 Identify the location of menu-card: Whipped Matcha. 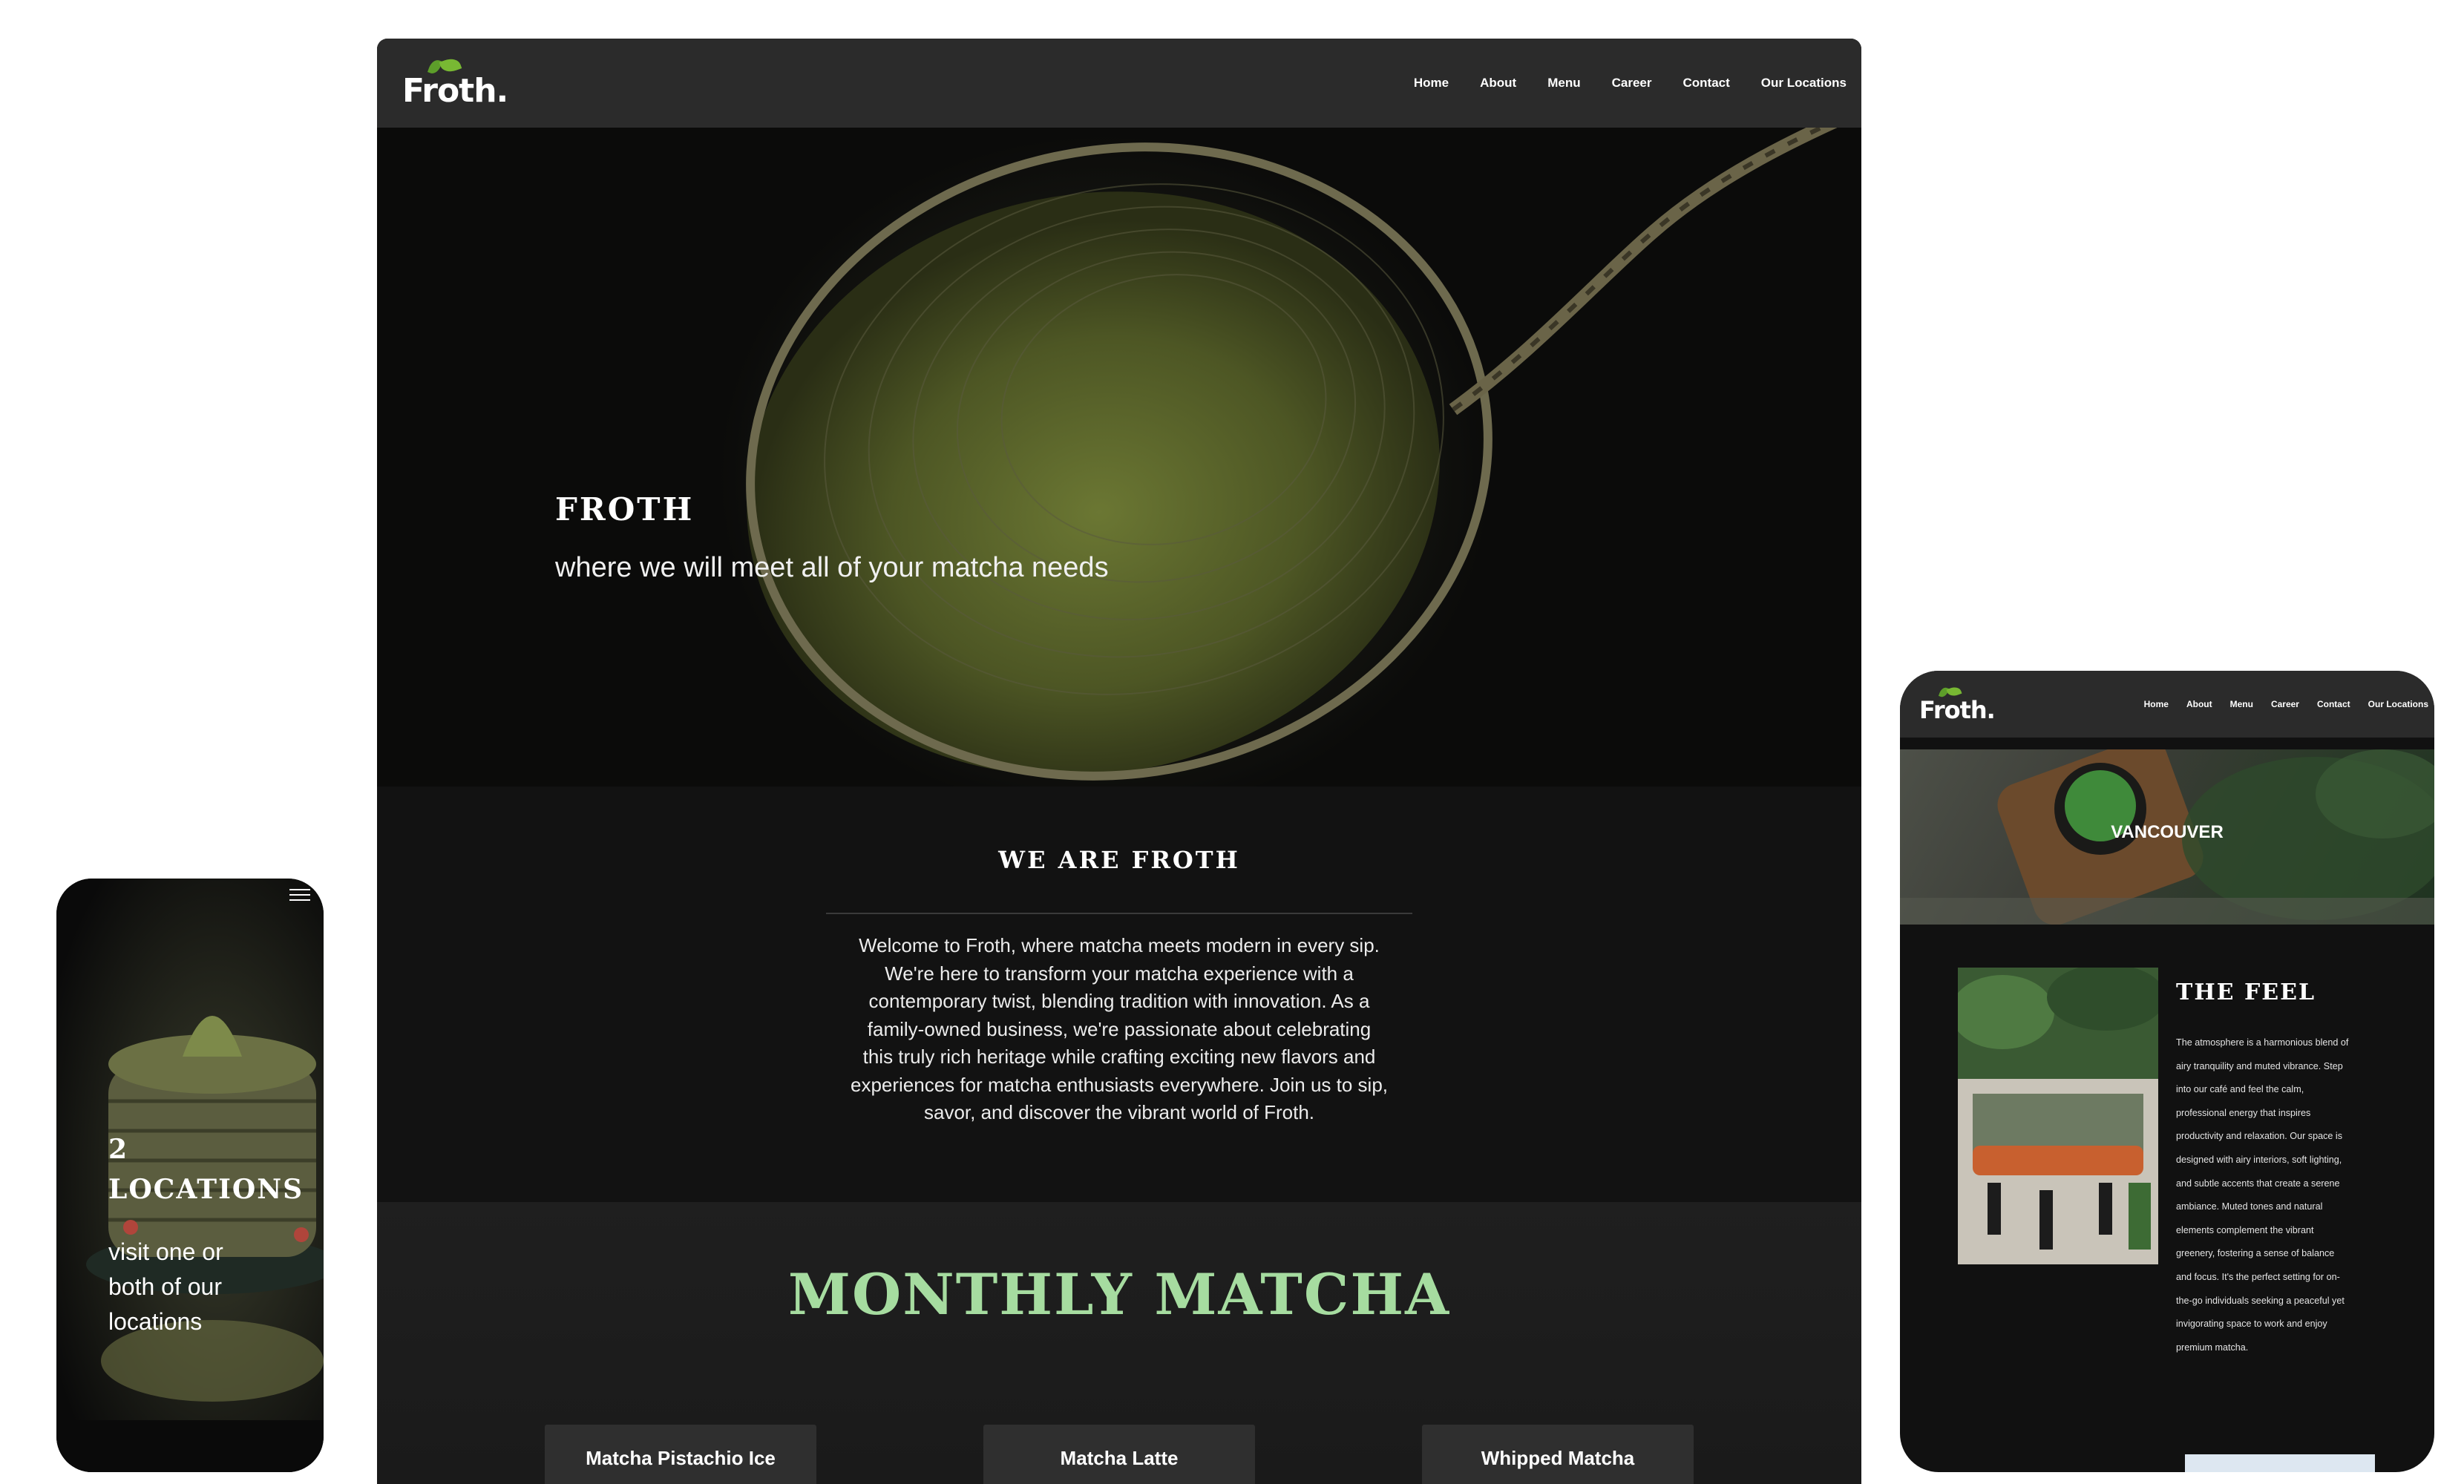
(1558, 1454).